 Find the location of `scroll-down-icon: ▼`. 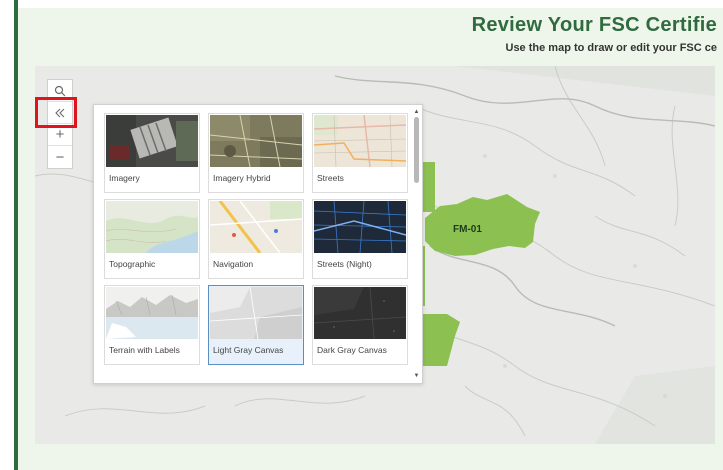

scroll-down-icon: ▼ is located at coordinates (416, 376).